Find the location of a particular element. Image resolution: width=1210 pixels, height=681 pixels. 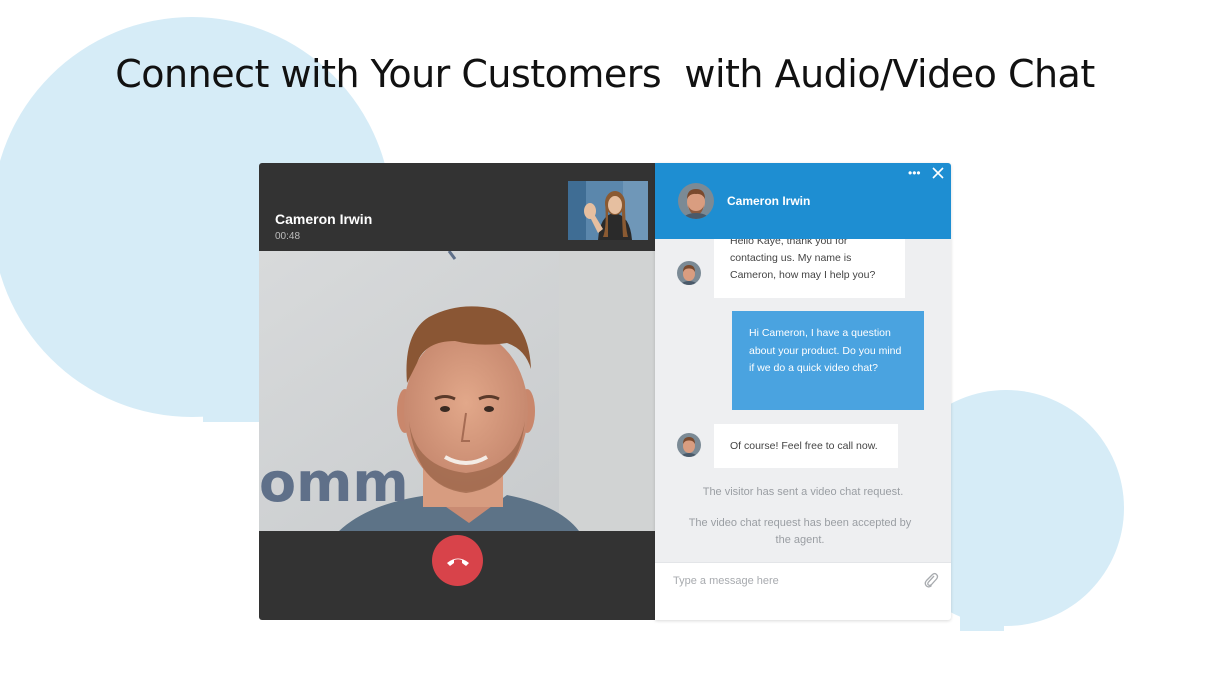

caller-name: Cameron Irwin is located at coordinates (324, 219).